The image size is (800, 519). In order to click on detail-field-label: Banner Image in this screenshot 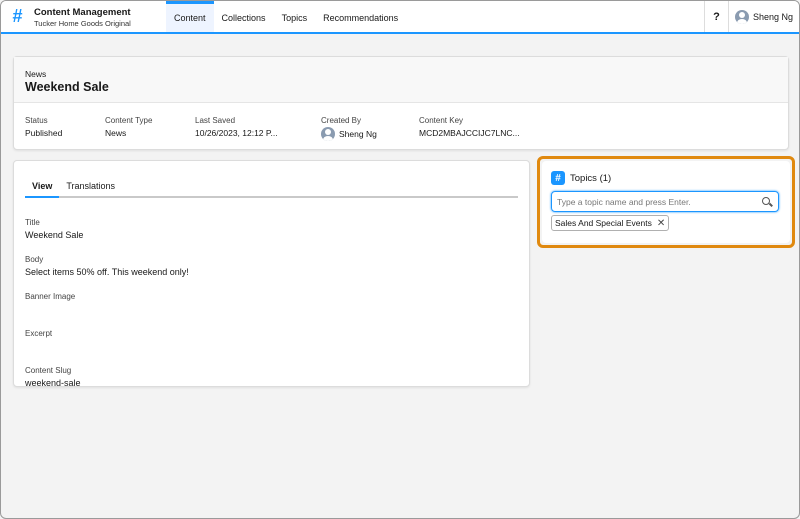, I will do `click(50, 296)`.